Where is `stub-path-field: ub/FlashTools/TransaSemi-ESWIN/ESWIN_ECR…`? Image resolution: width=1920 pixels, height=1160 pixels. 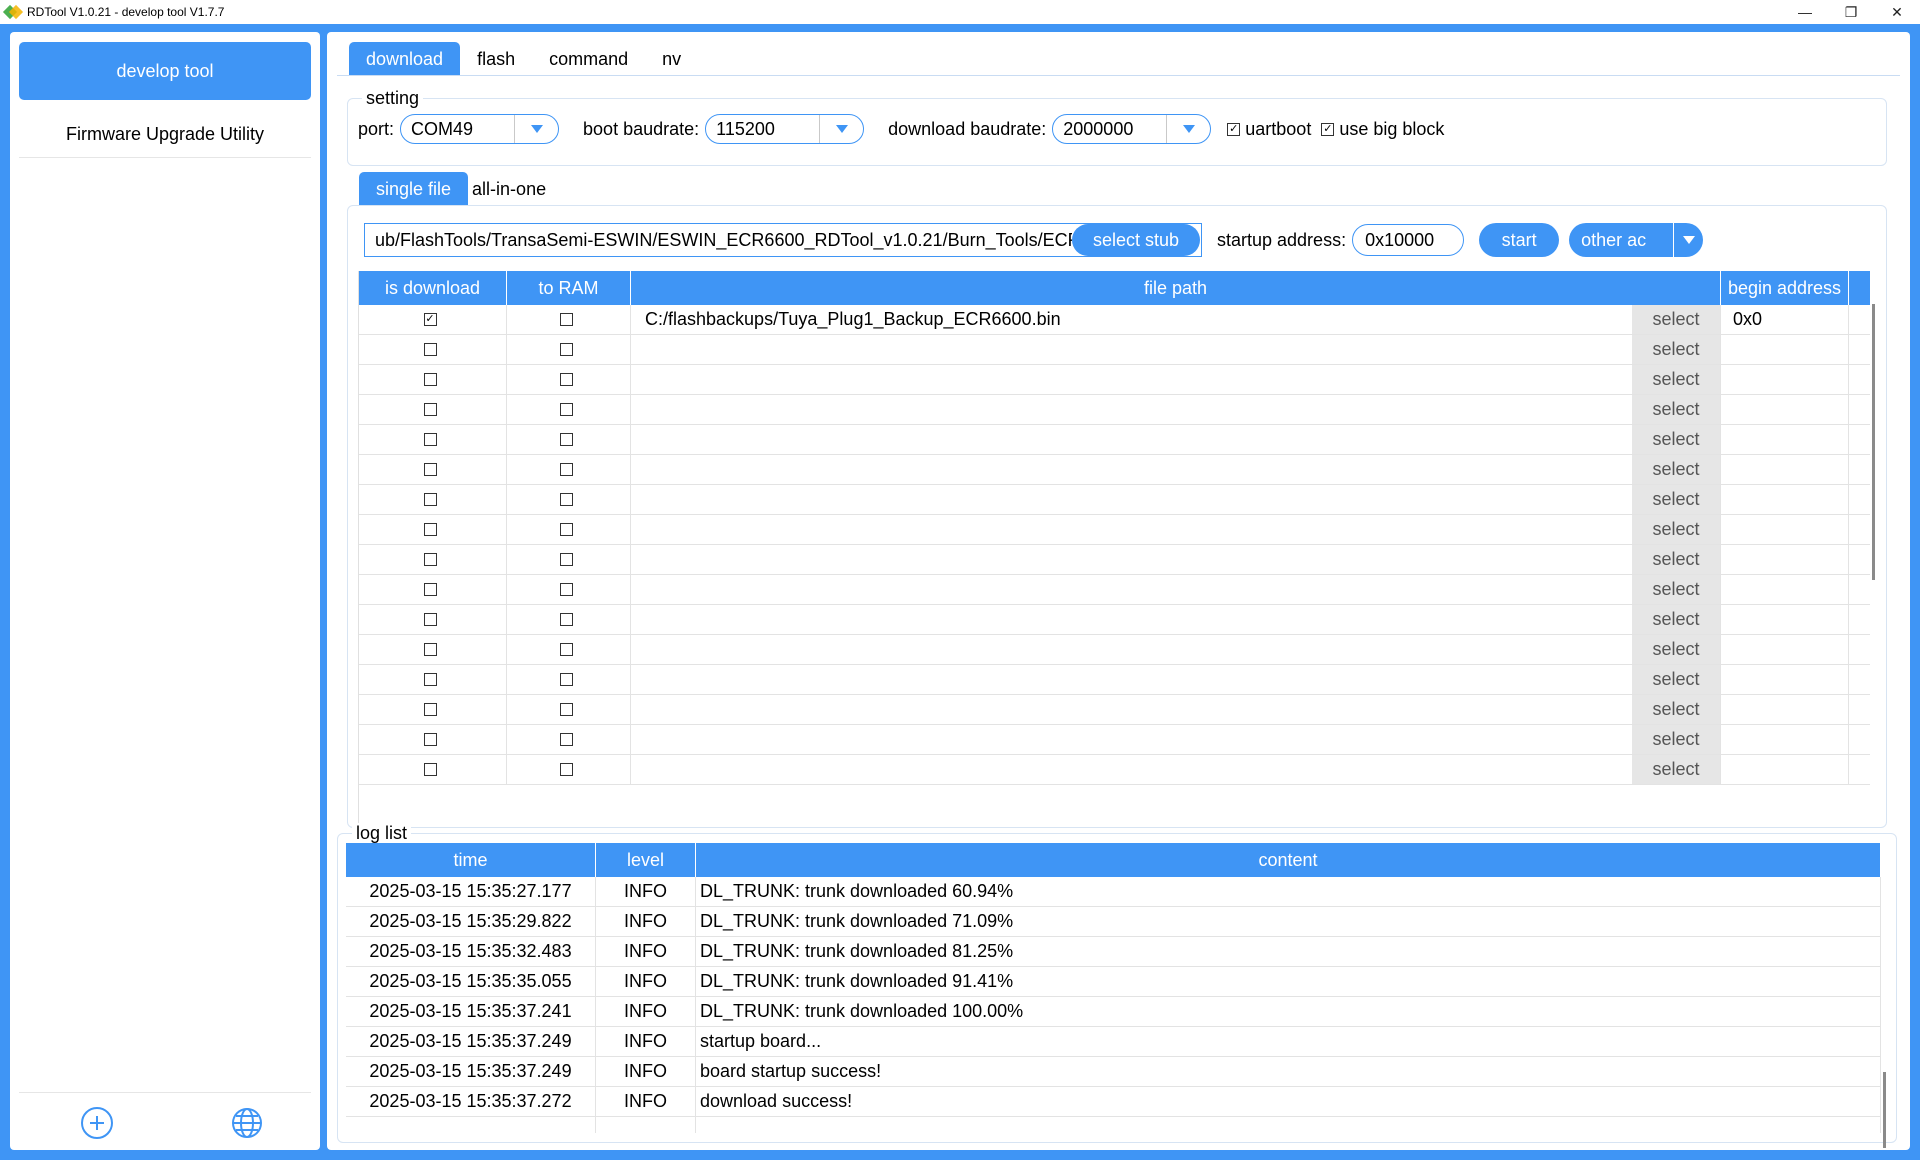 stub-path-field: ub/FlashTools/TransaSemi-ESWIN/ESWIN_ECR… is located at coordinates (783, 240).